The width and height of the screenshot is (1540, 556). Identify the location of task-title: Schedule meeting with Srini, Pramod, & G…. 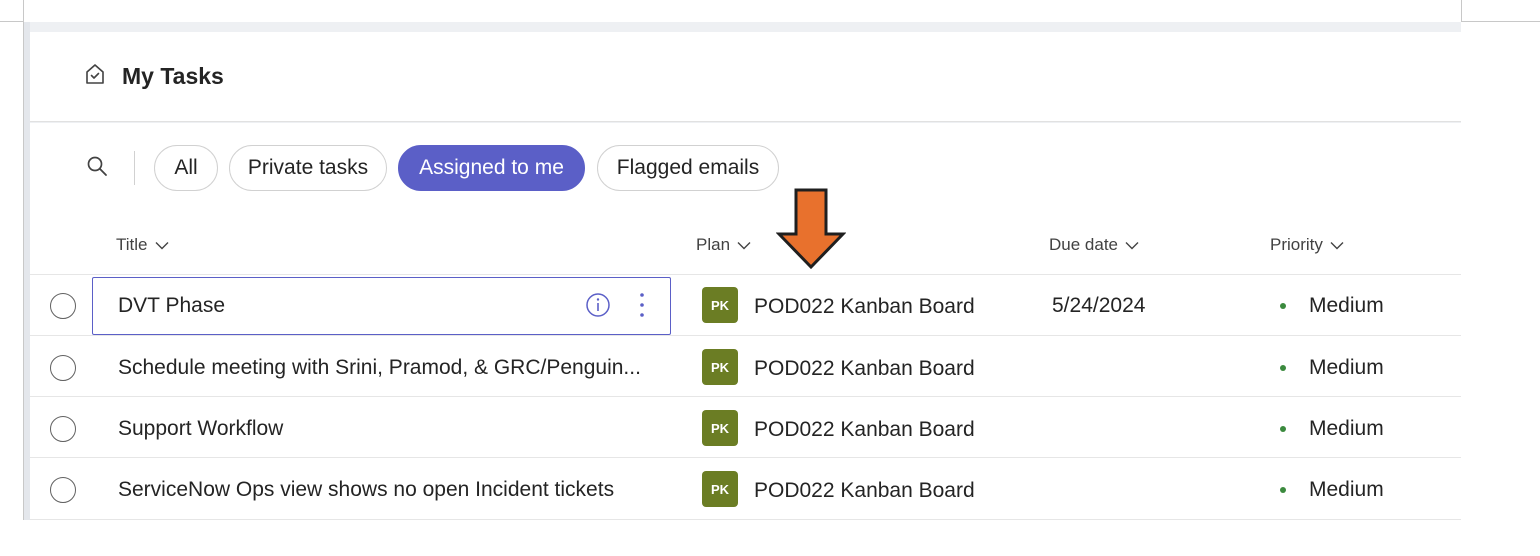
(379, 368).